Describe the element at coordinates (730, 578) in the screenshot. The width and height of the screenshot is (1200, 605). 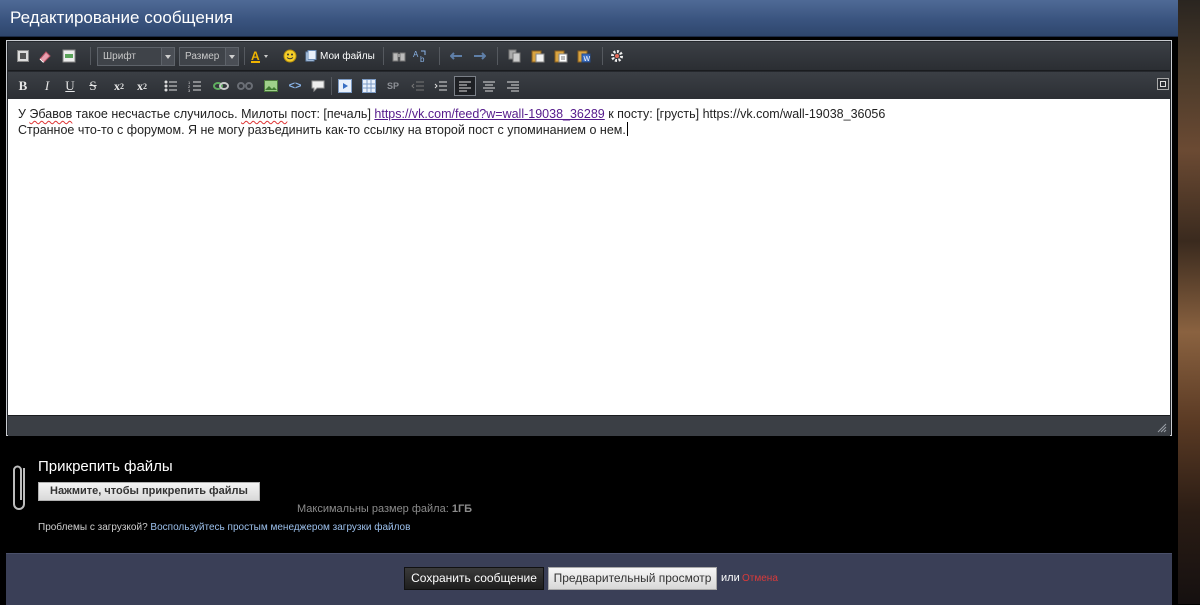
I see `or-text: или` at that location.